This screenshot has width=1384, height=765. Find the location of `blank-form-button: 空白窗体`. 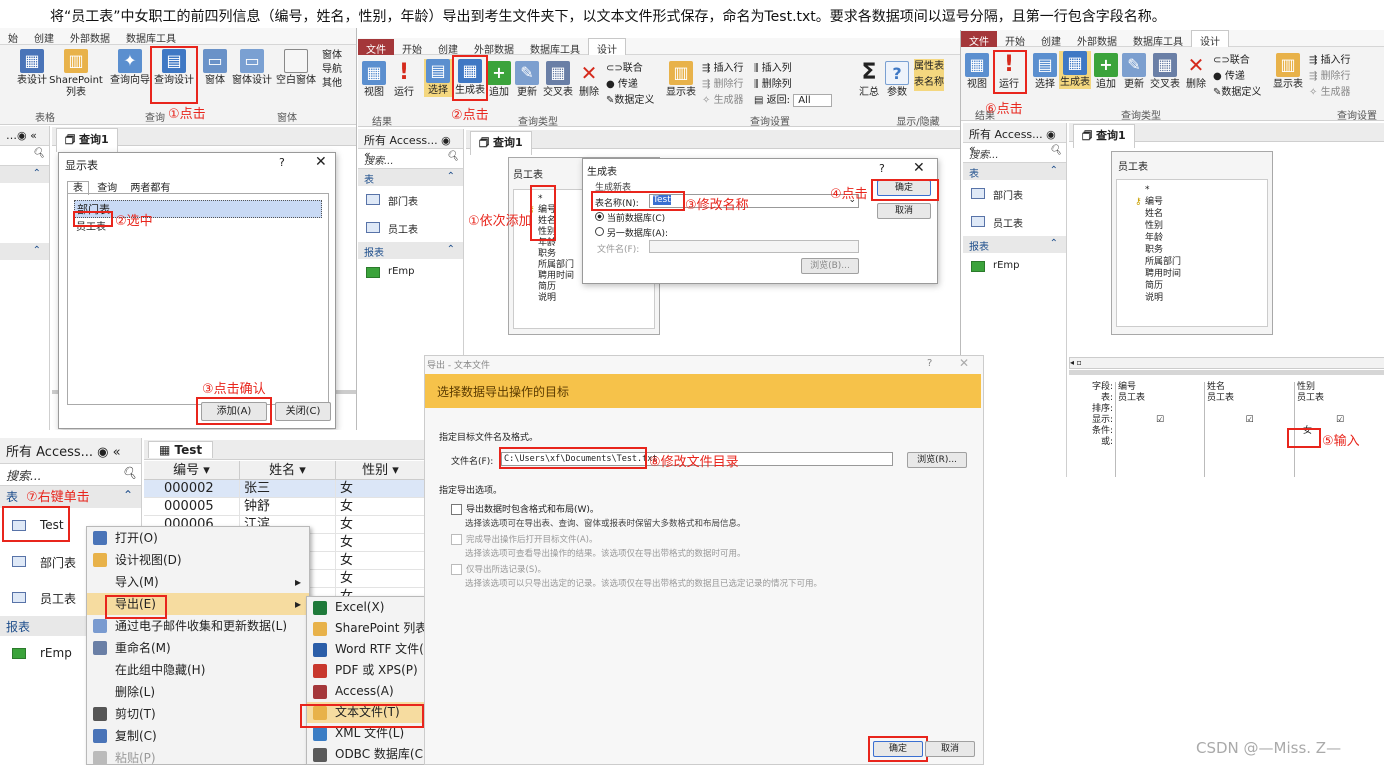

blank-form-button: 空白窗体 is located at coordinates (296, 68).